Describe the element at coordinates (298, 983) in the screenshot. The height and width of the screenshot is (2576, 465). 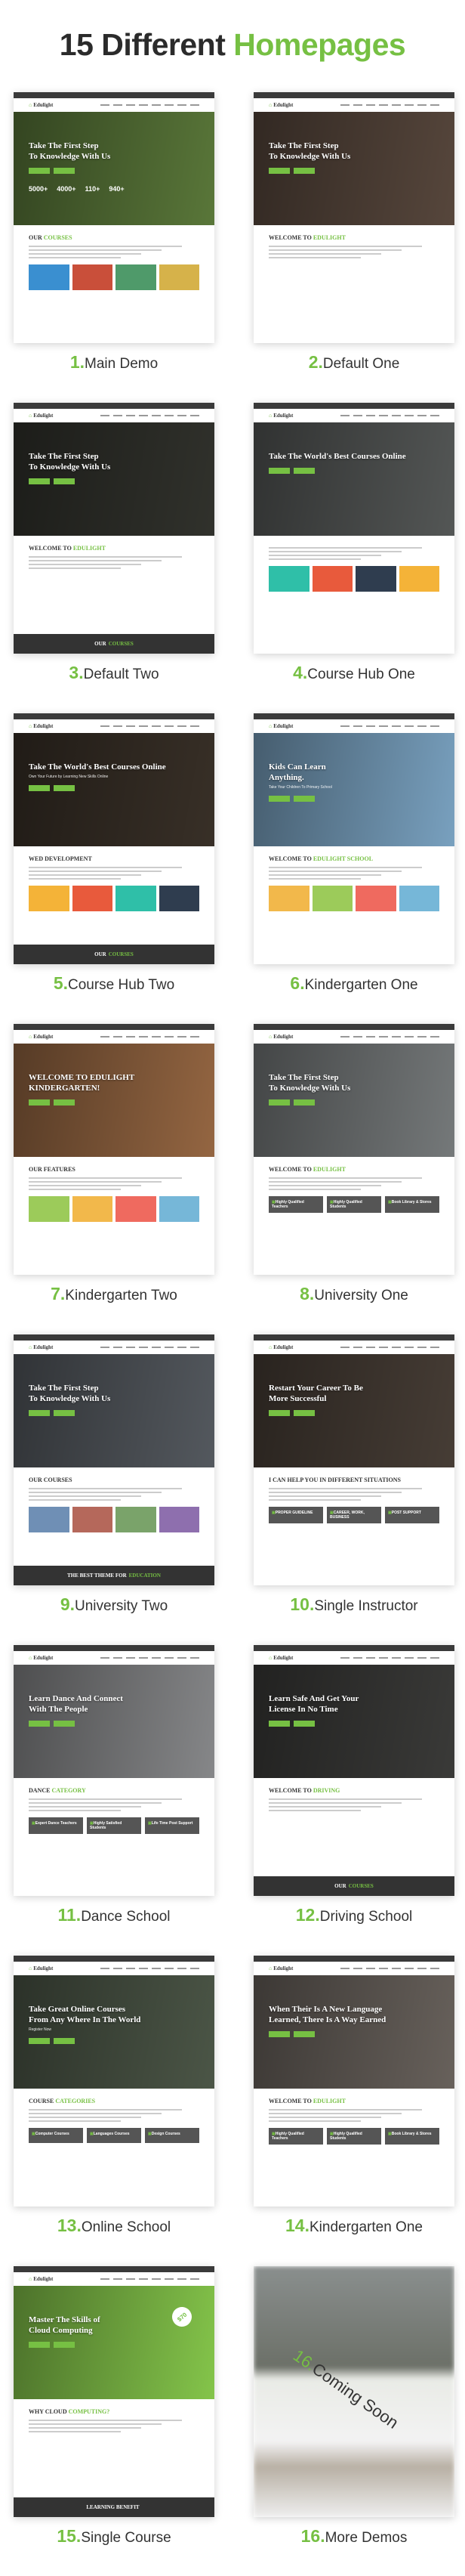
I see `demo-number: 6.` at that location.